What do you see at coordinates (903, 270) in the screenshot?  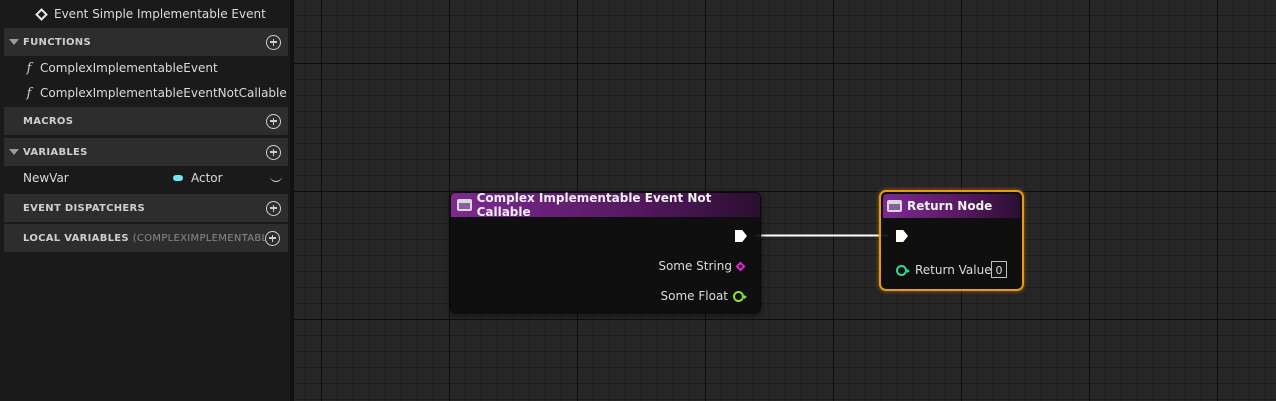 I see `integer-pin-icon` at bounding box center [903, 270].